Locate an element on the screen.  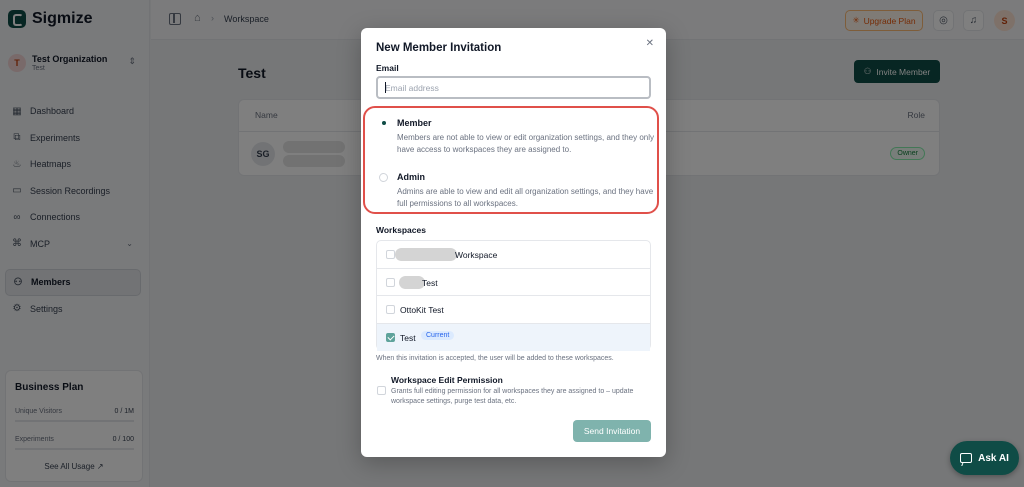
current-badge: Current is located at coordinates (438, 335).